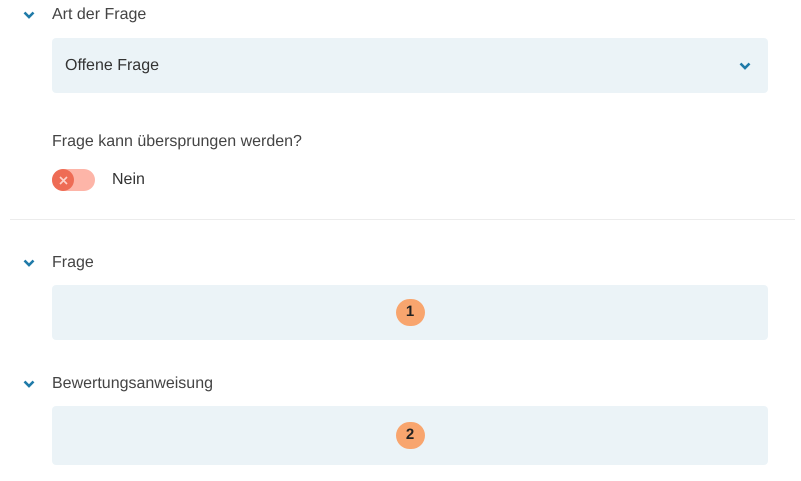 This screenshot has width=801, height=481. I want to click on select-field: Offene Frage, so click(410, 65).